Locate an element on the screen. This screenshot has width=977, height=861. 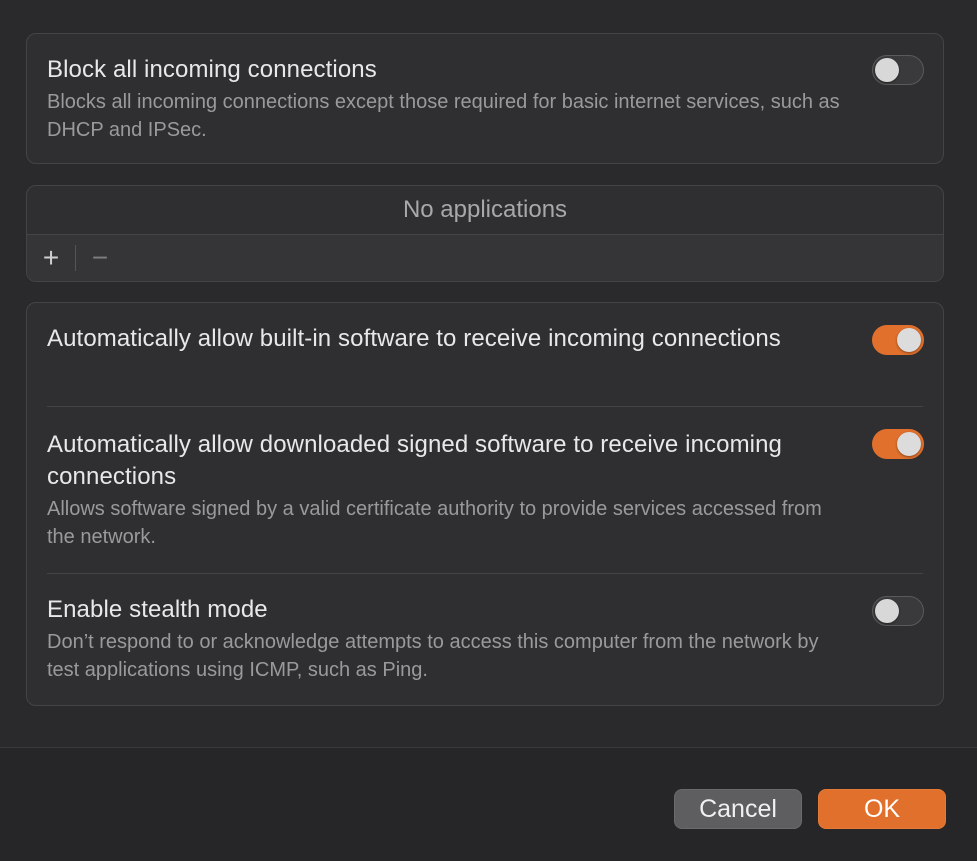
applications-list-group: No applications + − is located at coordinates (485, 233).